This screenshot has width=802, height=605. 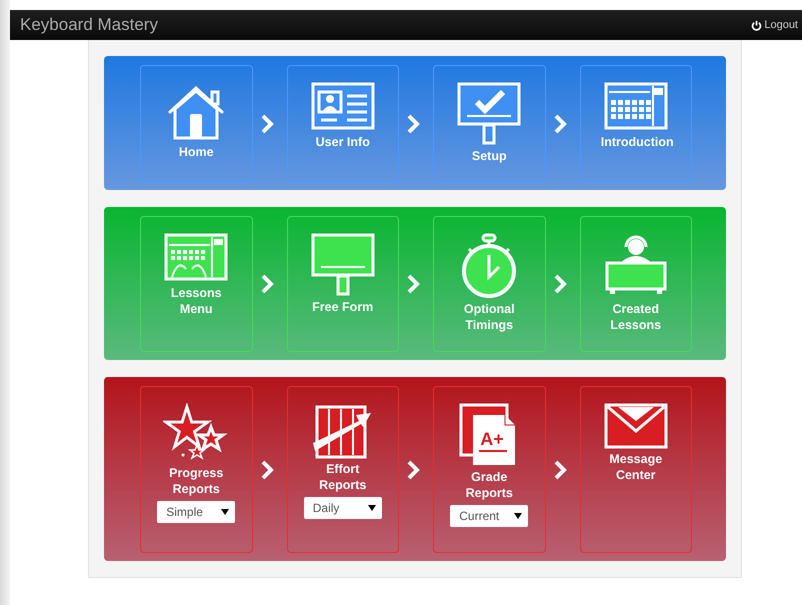 What do you see at coordinates (489, 317) in the screenshot?
I see `tile-label: Optional Timings` at bounding box center [489, 317].